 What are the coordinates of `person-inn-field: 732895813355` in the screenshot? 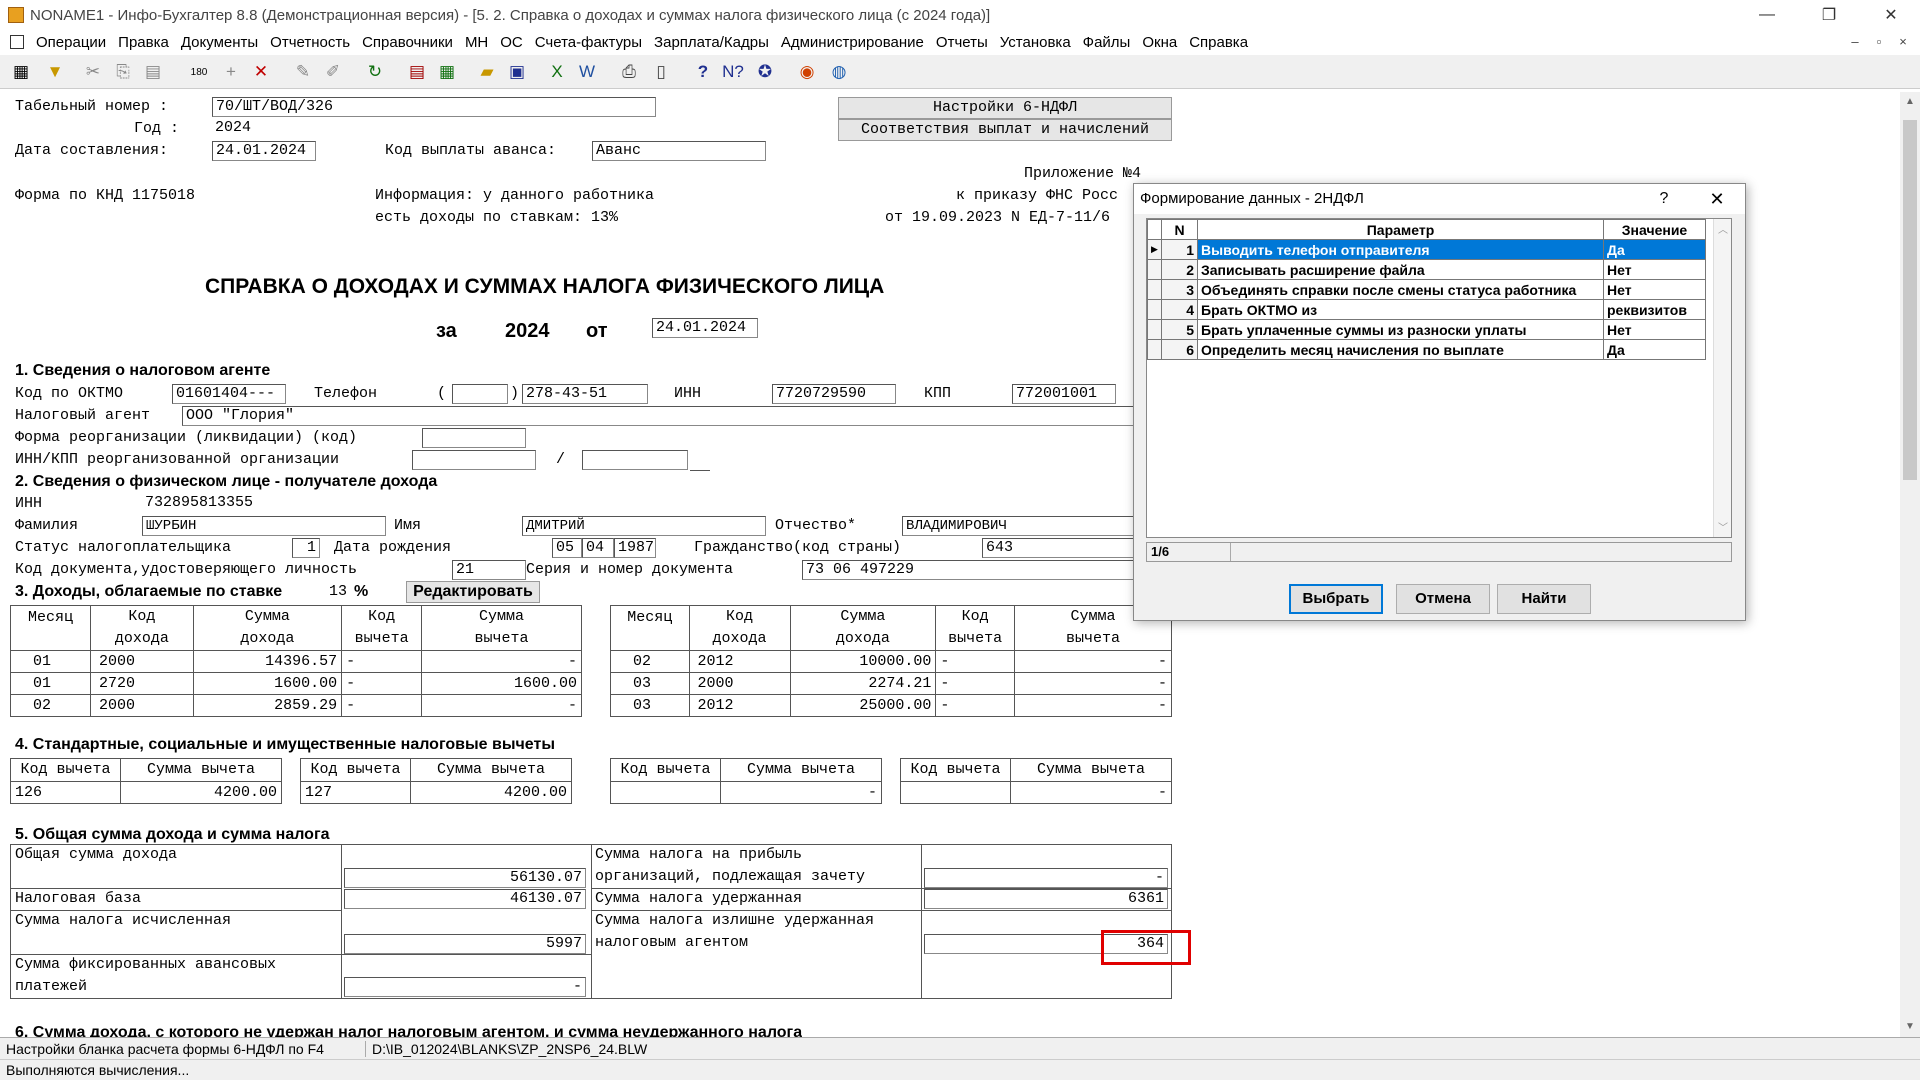 It's located at (264, 504).